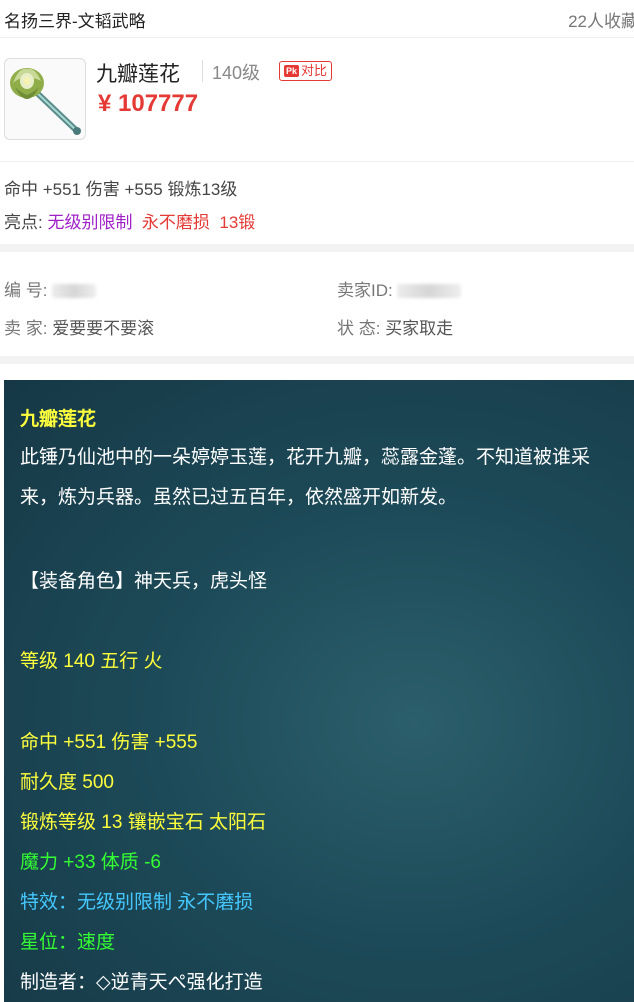 This screenshot has height=1002, width=634. What do you see at coordinates (121, 189) in the screenshot?
I see `item-stats: 命中 +551 伤害 +555 锻炼13级` at bounding box center [121, 189].